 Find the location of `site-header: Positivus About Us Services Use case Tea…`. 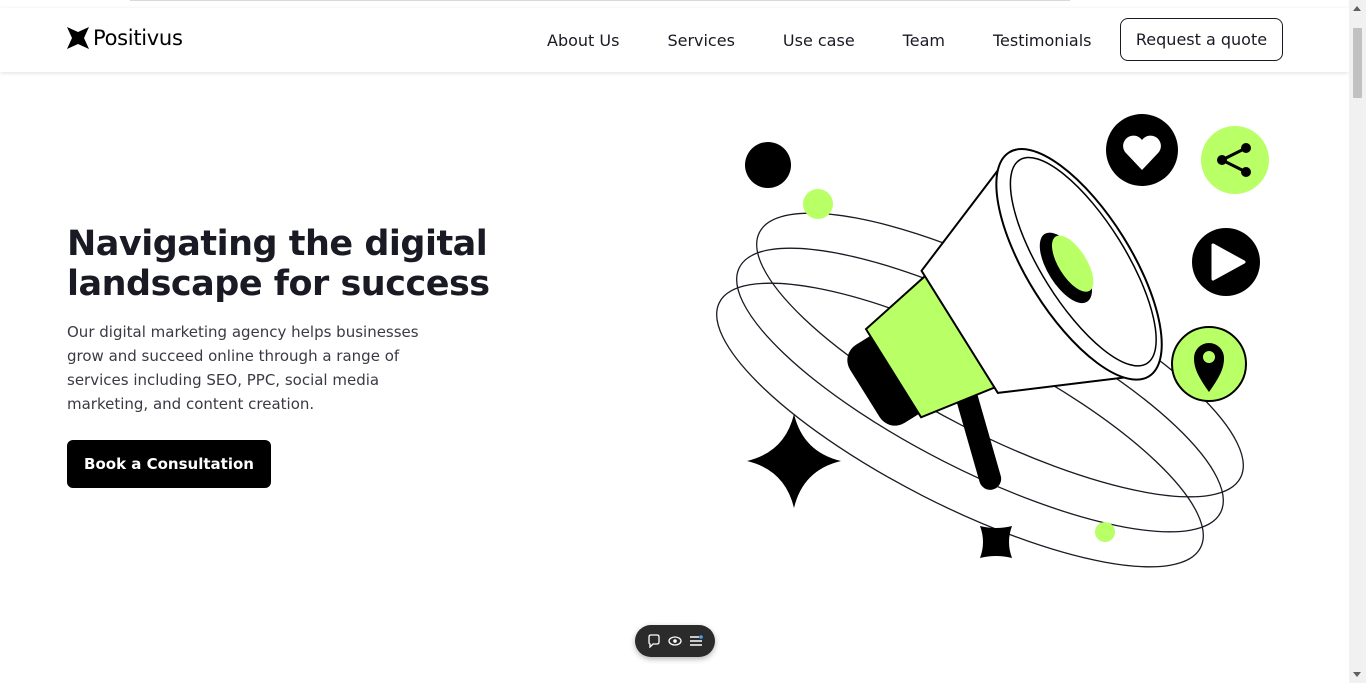

site-header: Positivus About Us Services Use case Tea… is located at coordinates (674, 40).